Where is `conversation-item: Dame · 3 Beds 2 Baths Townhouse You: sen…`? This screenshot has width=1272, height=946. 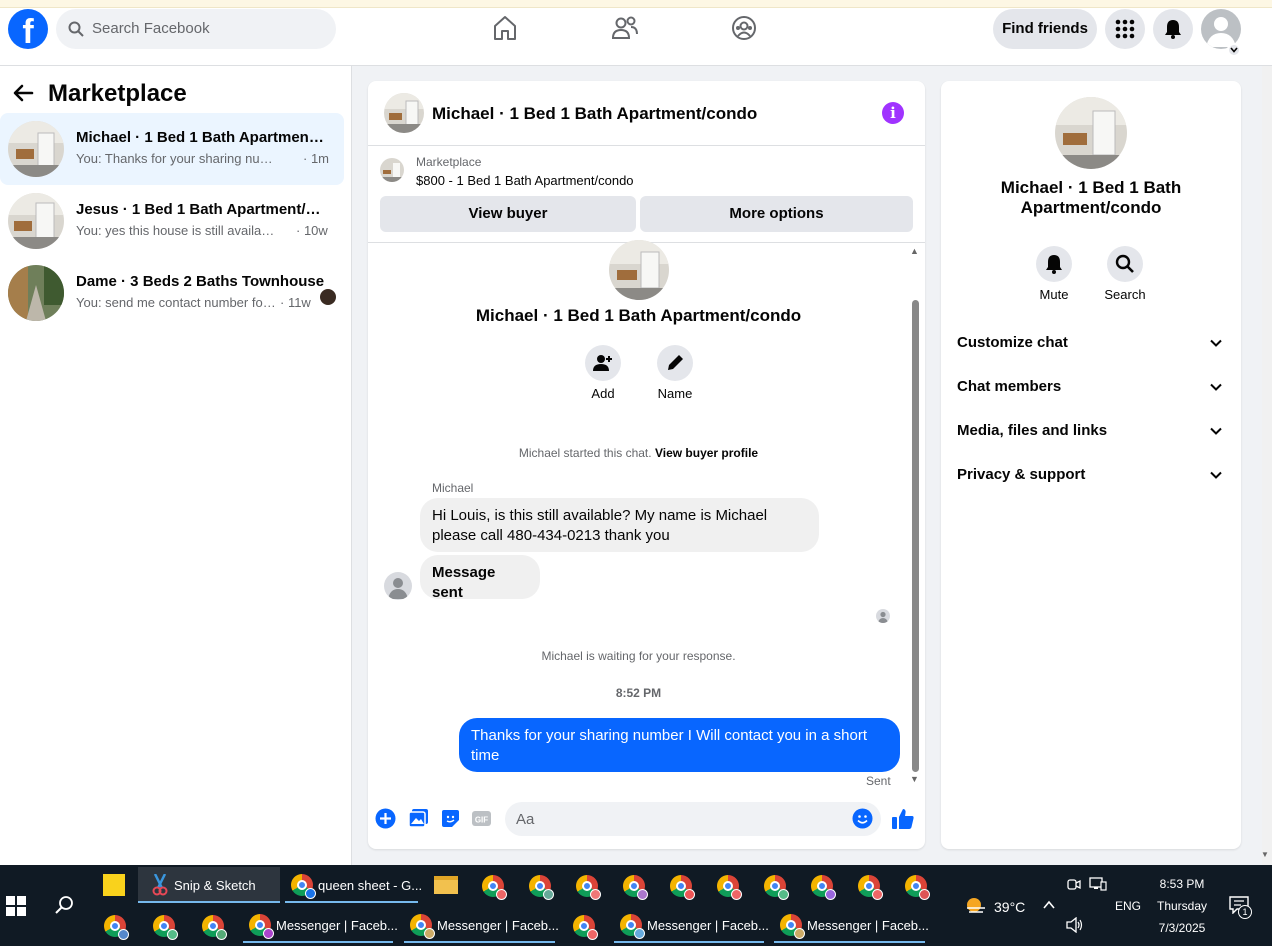
conversation-item: Dame · 3 Beds 2 Baths Townhouse You: sen… is located at coordinates (172, 293).